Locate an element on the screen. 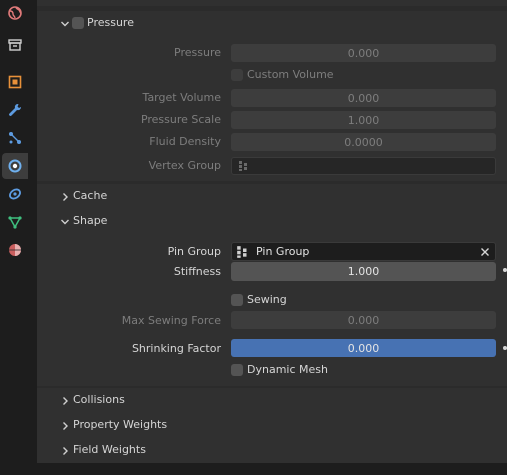 The image size is (507, 475). custom-volume-checkbox is located at coordinates (237, 75).